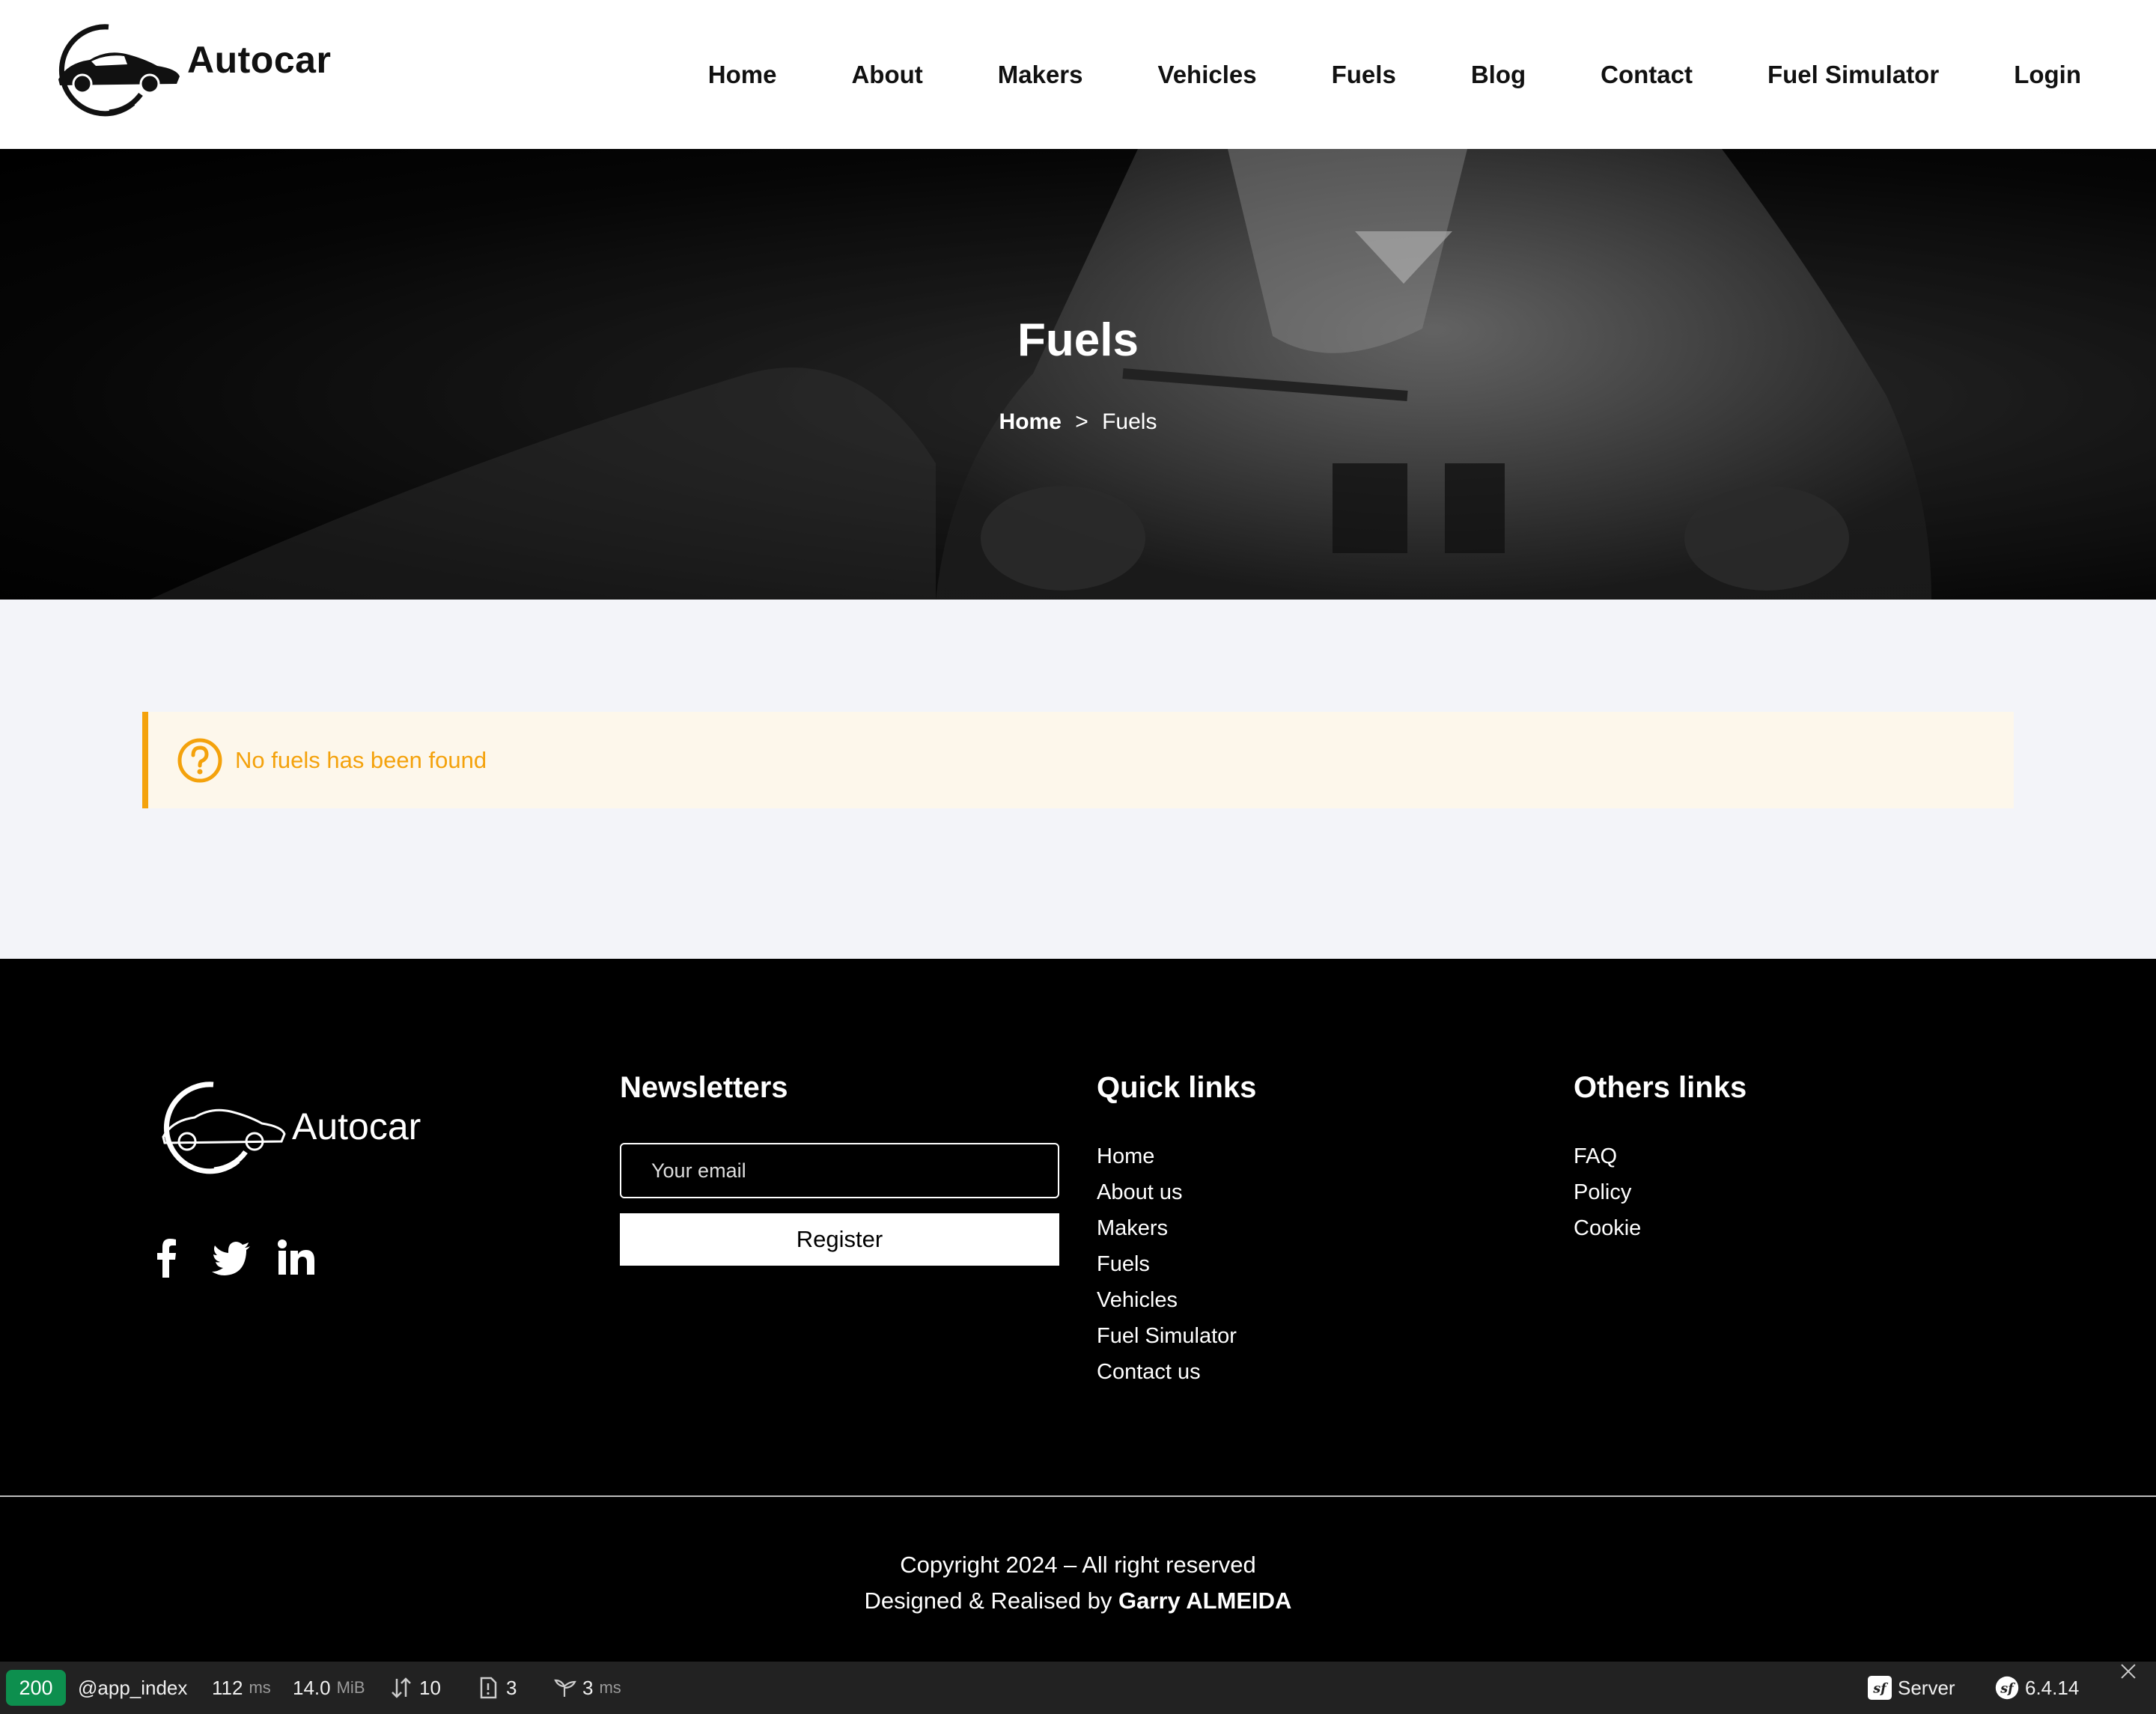  What do you see at coordinates (1177, 1088) in the screenshot?
I see `quick-links-title: Quick links` at bounding box center [1177, 1088].